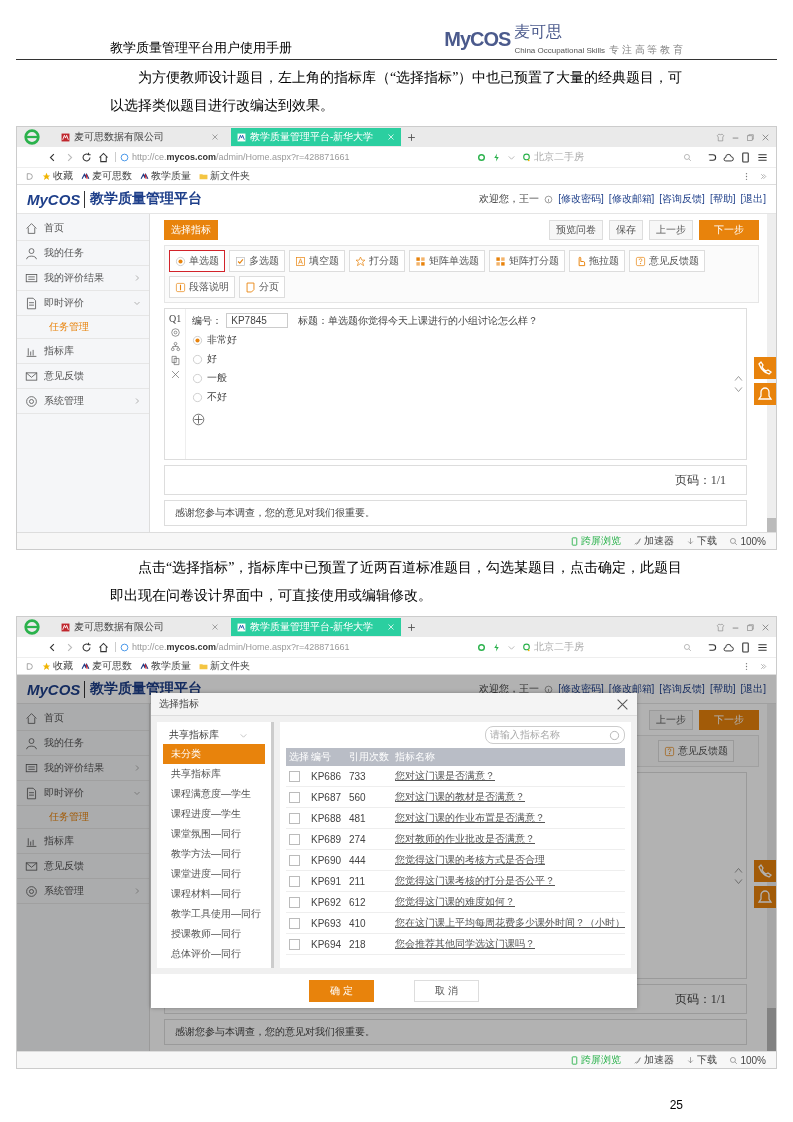  What do you see at coordinates (57, 176) in the screenshot?
I see `bookmark: 收藏` at bounding box center [57, 176].